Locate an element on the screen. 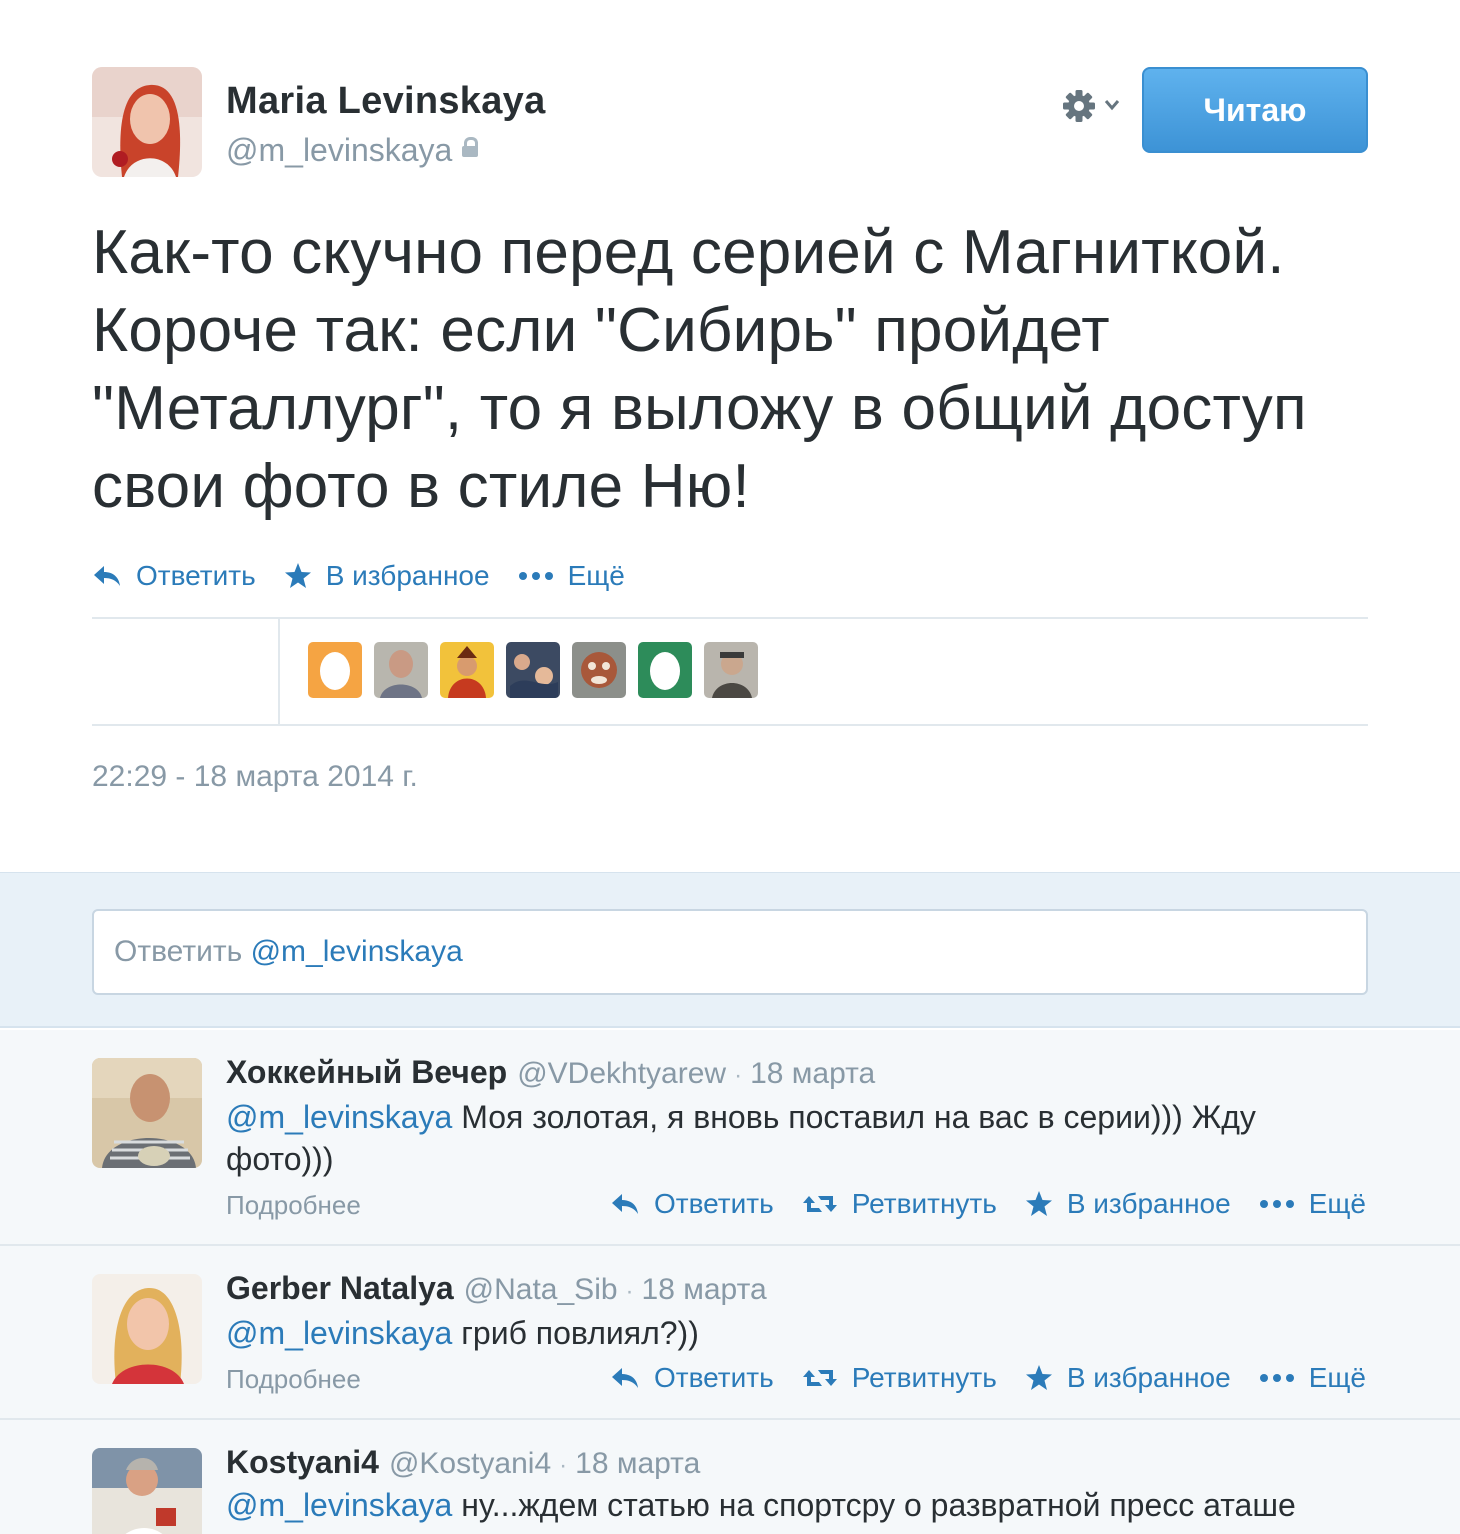 Image resolution: width=1460 pixels, height=1534 pixels. reply-author-handle: @Nata_Sib is located at coordinates (541, 1289).